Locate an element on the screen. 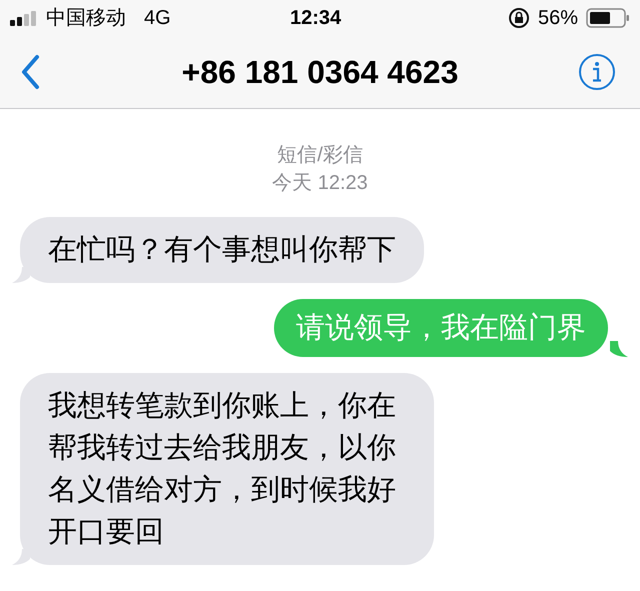 The image size is (640, 591). message-service-label: 短信/彩信 is located at coordinates (320, 155).